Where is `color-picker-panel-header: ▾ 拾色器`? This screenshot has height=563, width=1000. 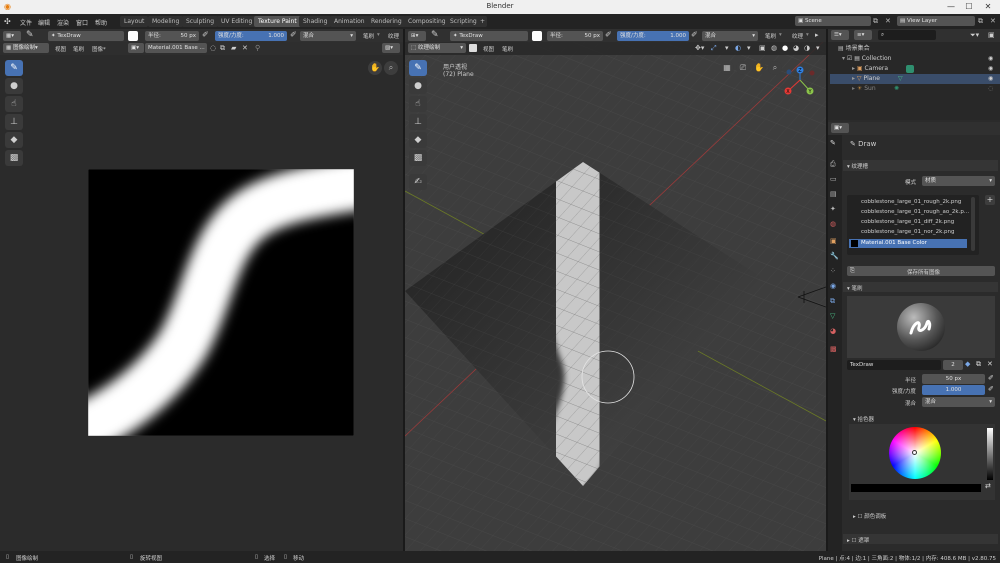
color-picker-panel-header: ▾ 拾色器 is located at coordinates (922, 418).